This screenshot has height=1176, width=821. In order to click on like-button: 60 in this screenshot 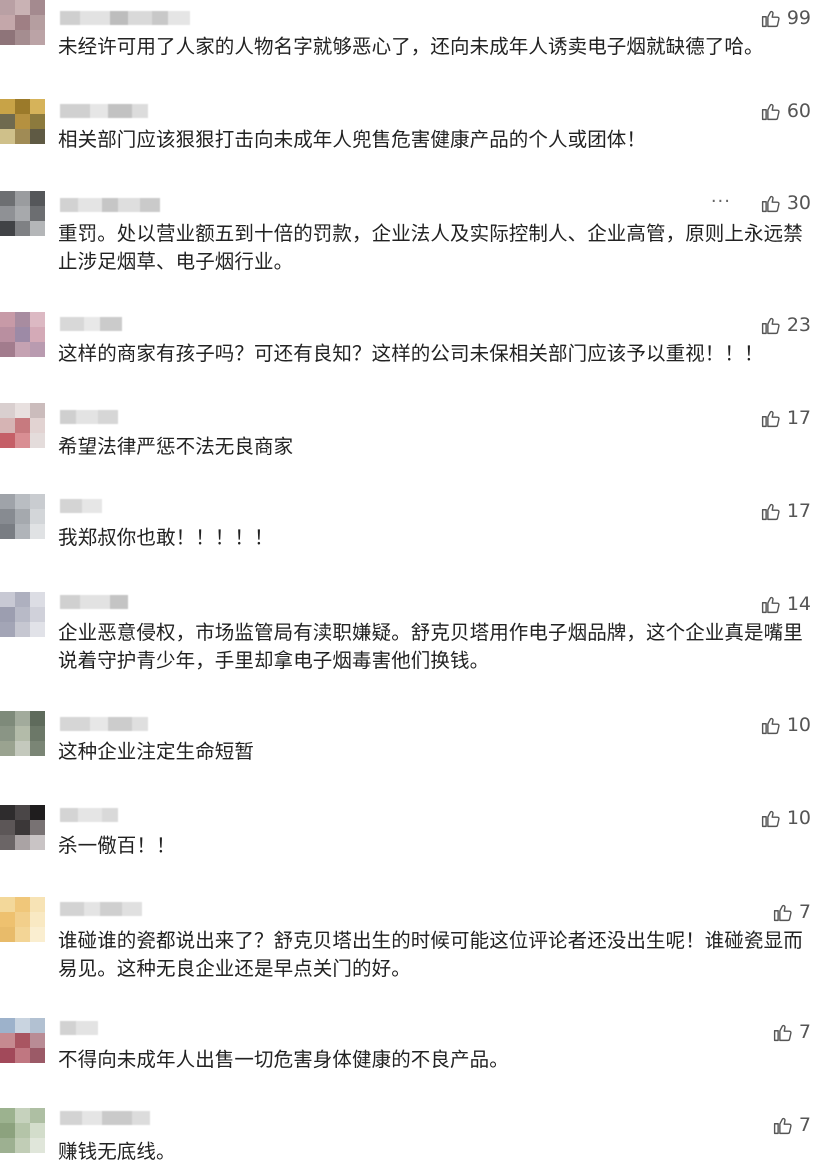, I will do `click(785, 111)`.